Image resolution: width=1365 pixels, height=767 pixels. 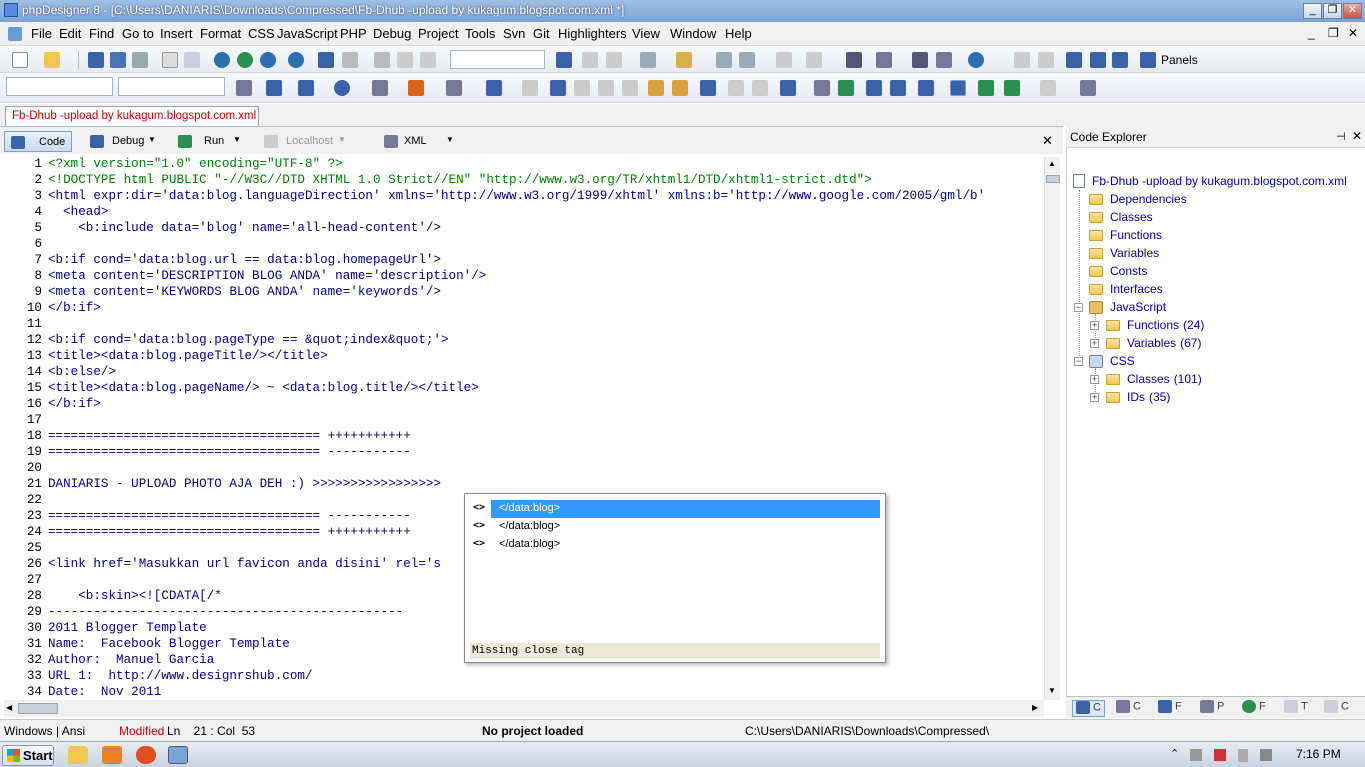 What do you see at coordinates (656, 88) in the screenshot?
I see `hand-icon` at bounding box center [656, 88].